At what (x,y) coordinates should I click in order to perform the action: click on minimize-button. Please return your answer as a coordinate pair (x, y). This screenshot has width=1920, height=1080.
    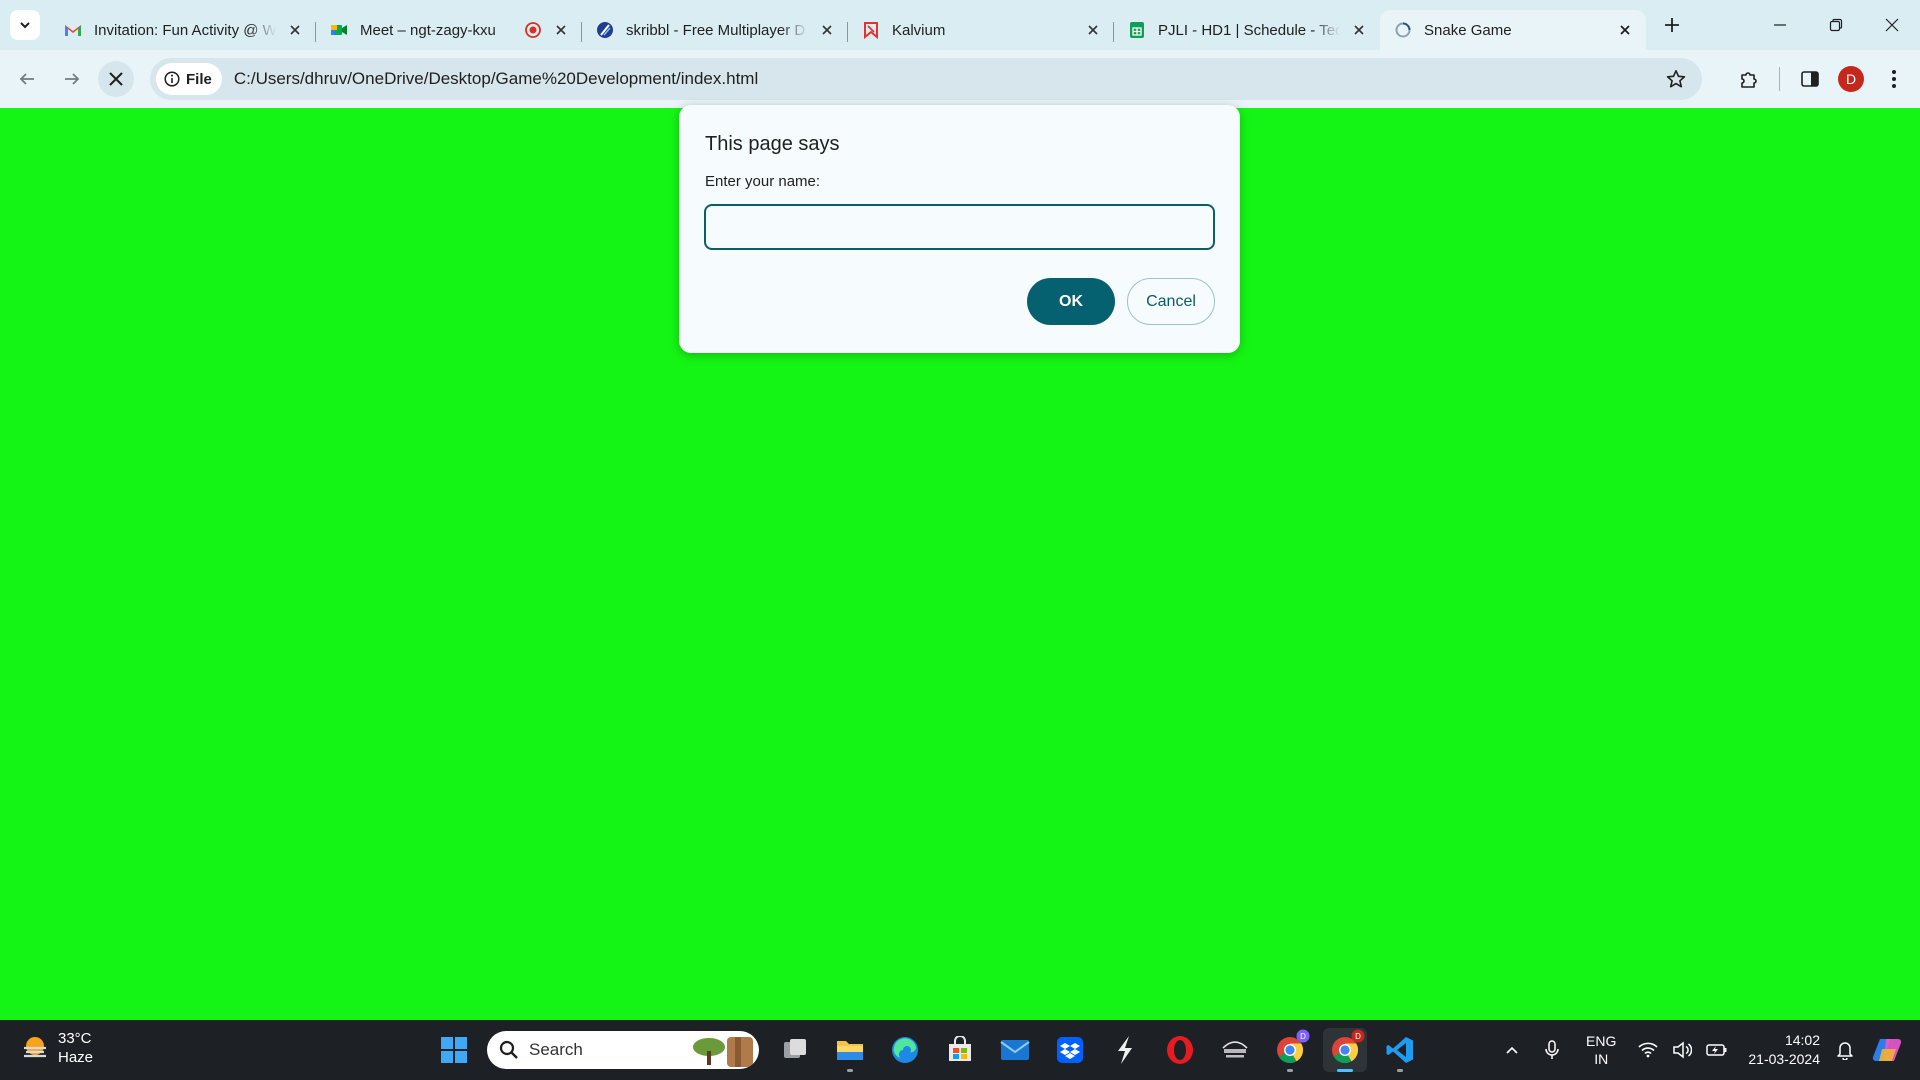
    Looking at the image, I should click on (1780, 25).